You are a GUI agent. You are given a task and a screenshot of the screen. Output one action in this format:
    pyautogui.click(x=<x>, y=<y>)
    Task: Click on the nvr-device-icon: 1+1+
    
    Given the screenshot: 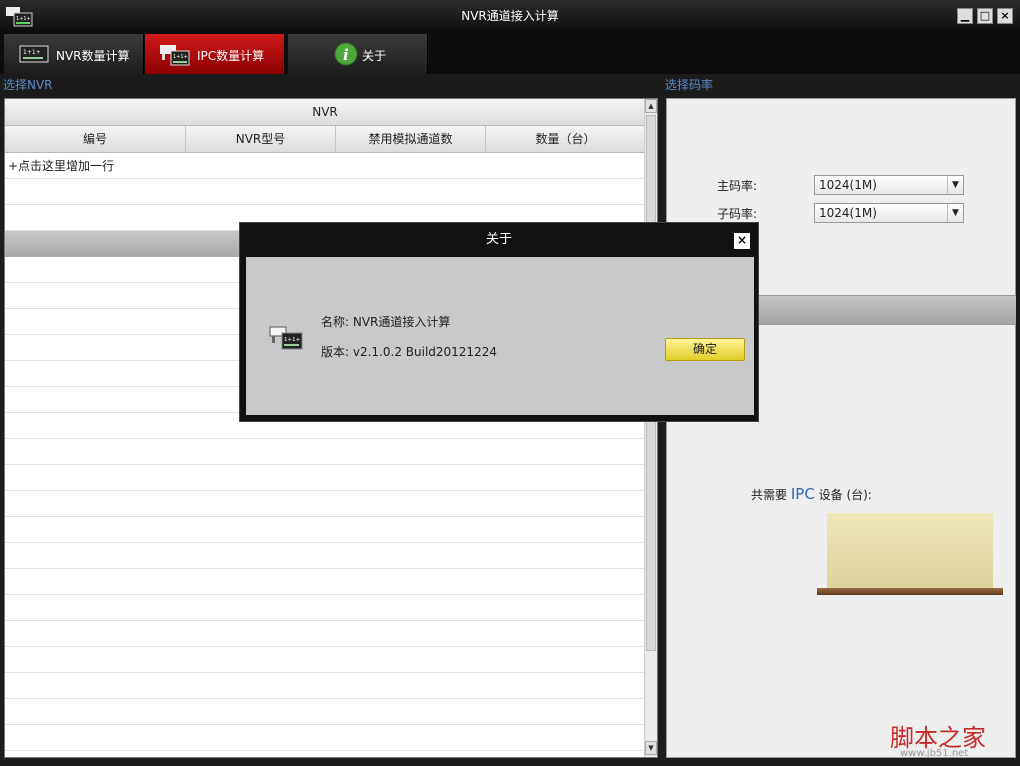 What is the action you would take?
    pyautogui.click(x=34, y=54)
    